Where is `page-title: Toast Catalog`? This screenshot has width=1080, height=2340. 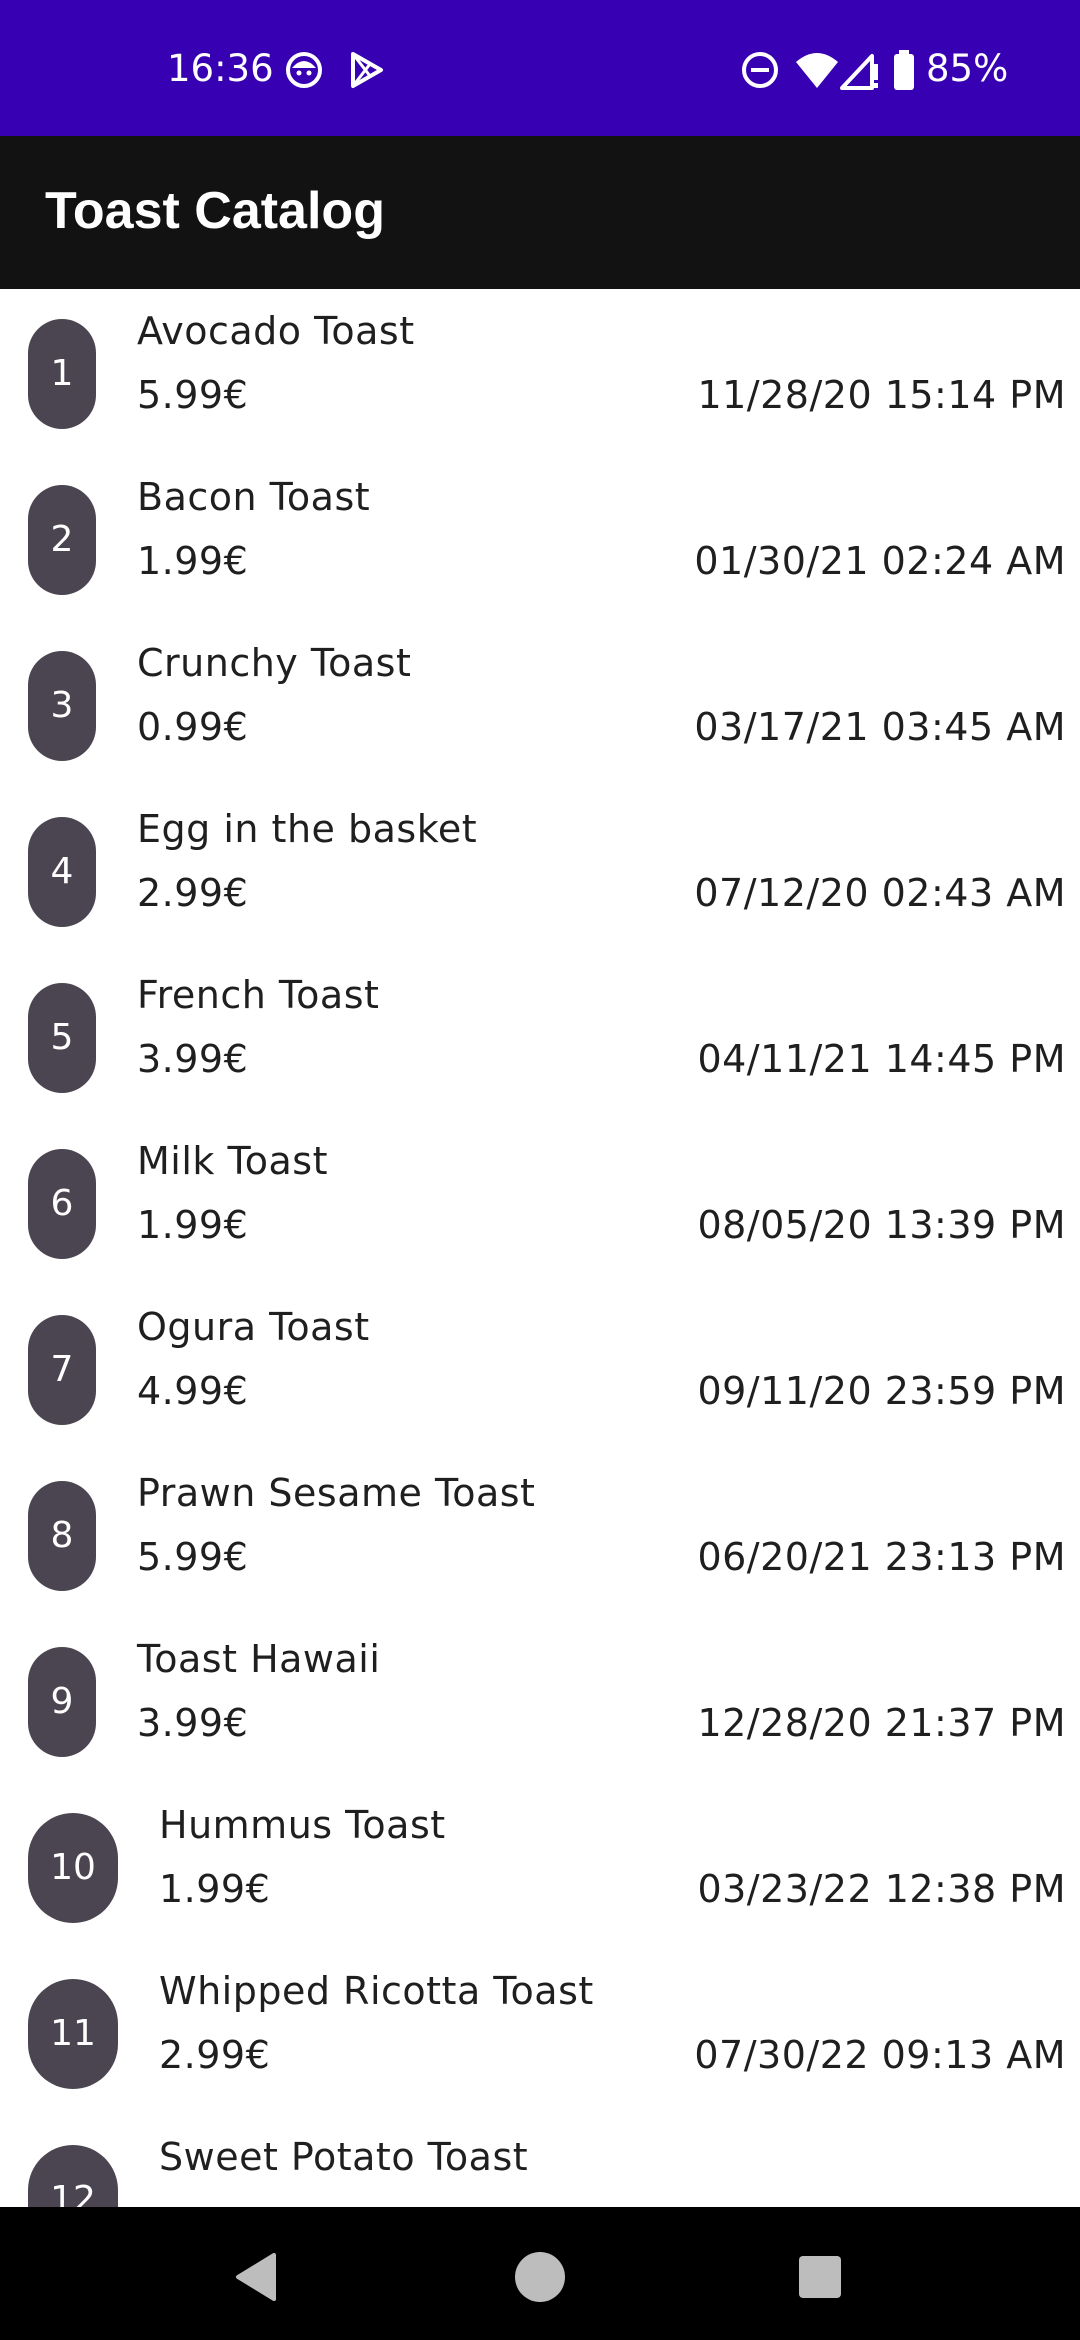
page-title: Toast Catalog is located at coordinates (215, 211).